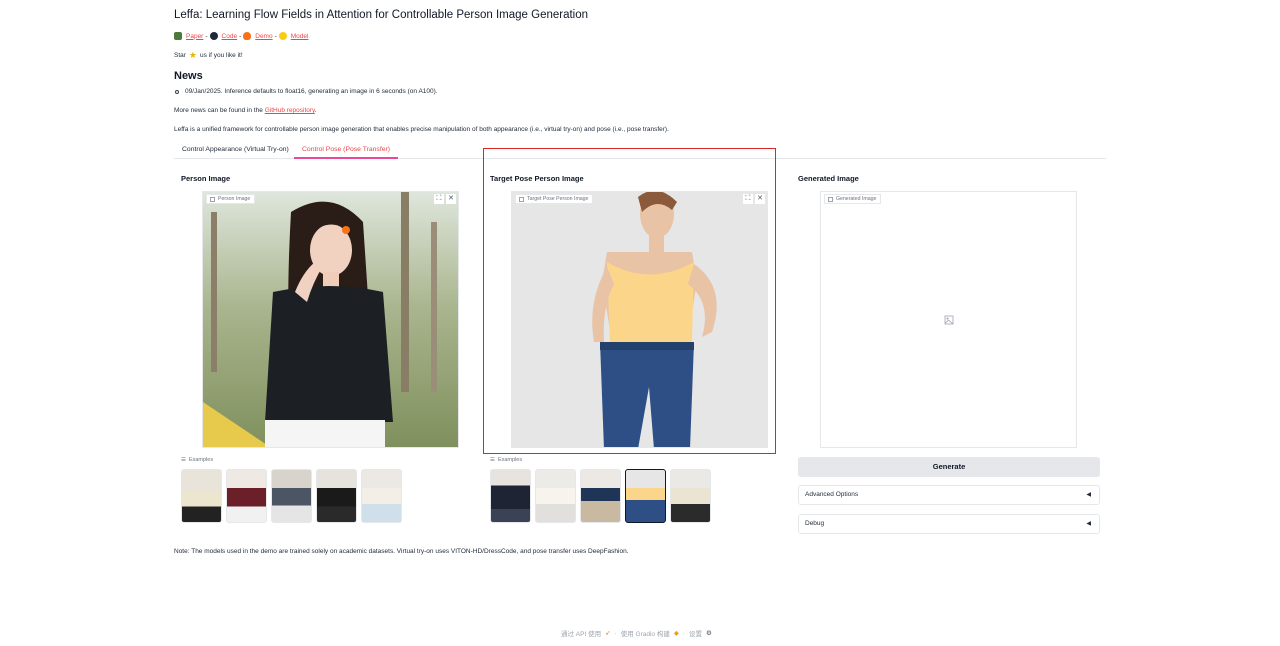 This screenshot has width=1280, height=646. I want to click on hugging-face-icon, so click(282, 36).